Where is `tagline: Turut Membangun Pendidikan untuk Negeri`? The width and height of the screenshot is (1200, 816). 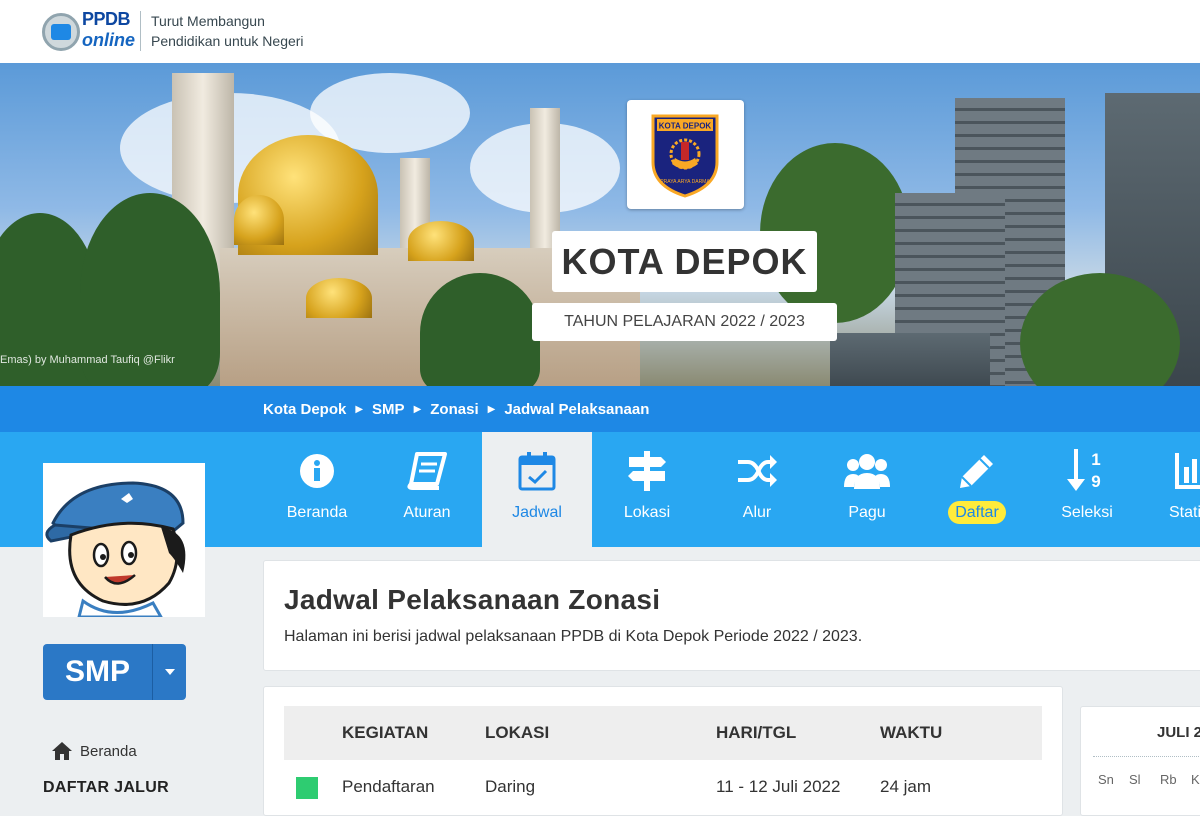
tagline: Turut Membangun Pendidikan untuk Negeri is located at coordinates (222, 31).